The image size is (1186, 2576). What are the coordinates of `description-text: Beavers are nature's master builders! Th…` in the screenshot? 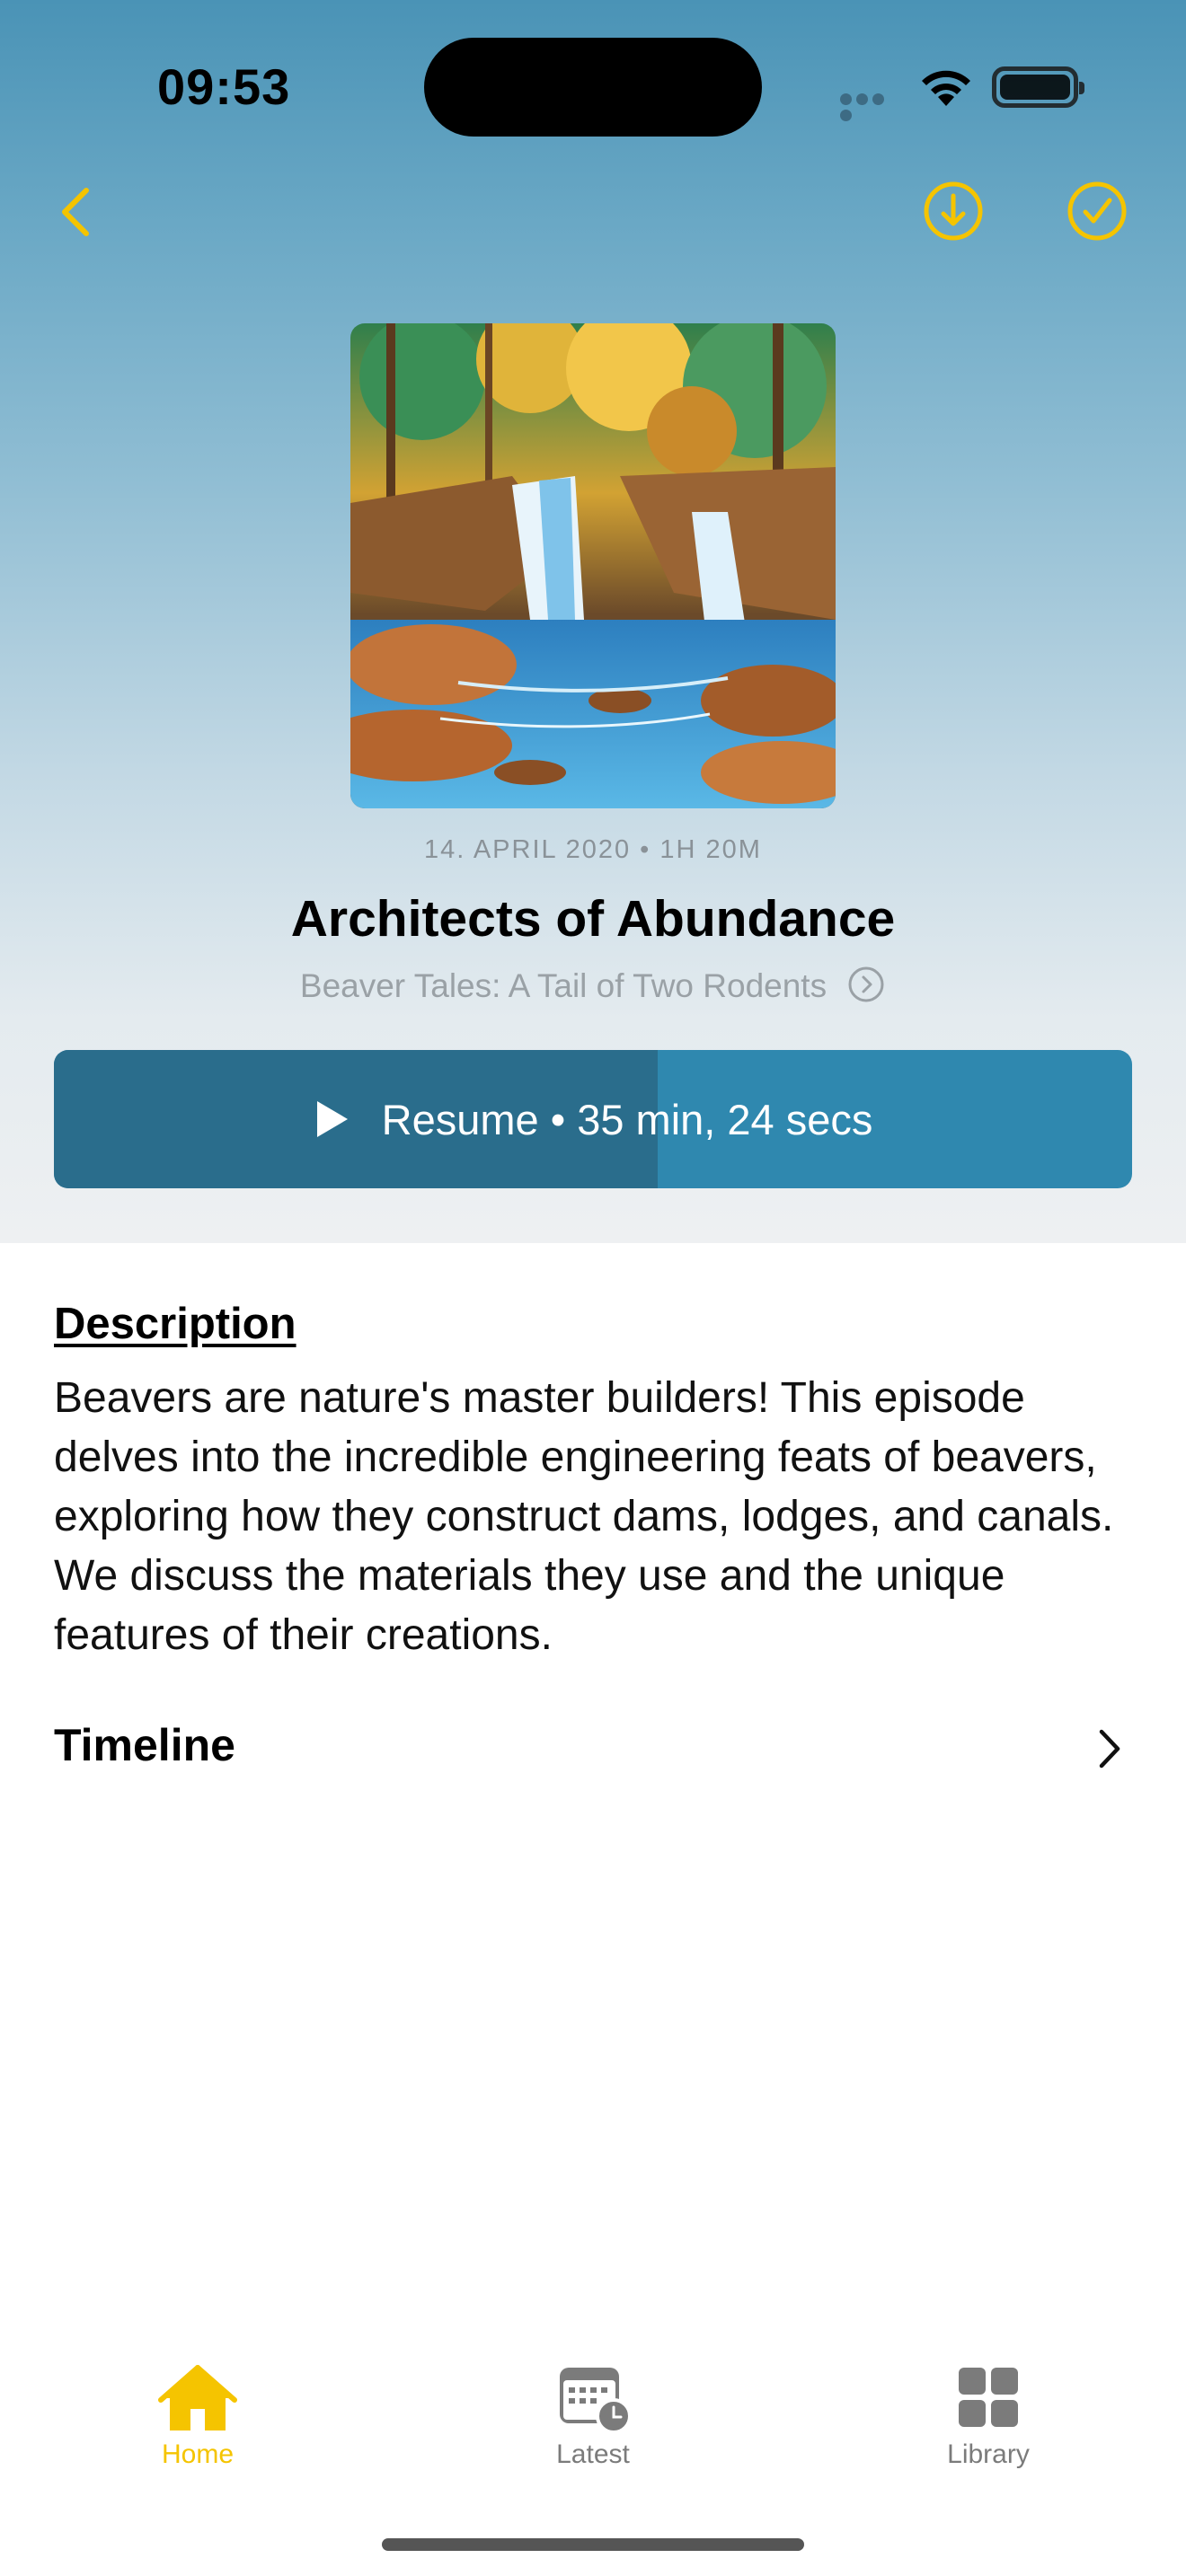 It's located at (584, 1516).